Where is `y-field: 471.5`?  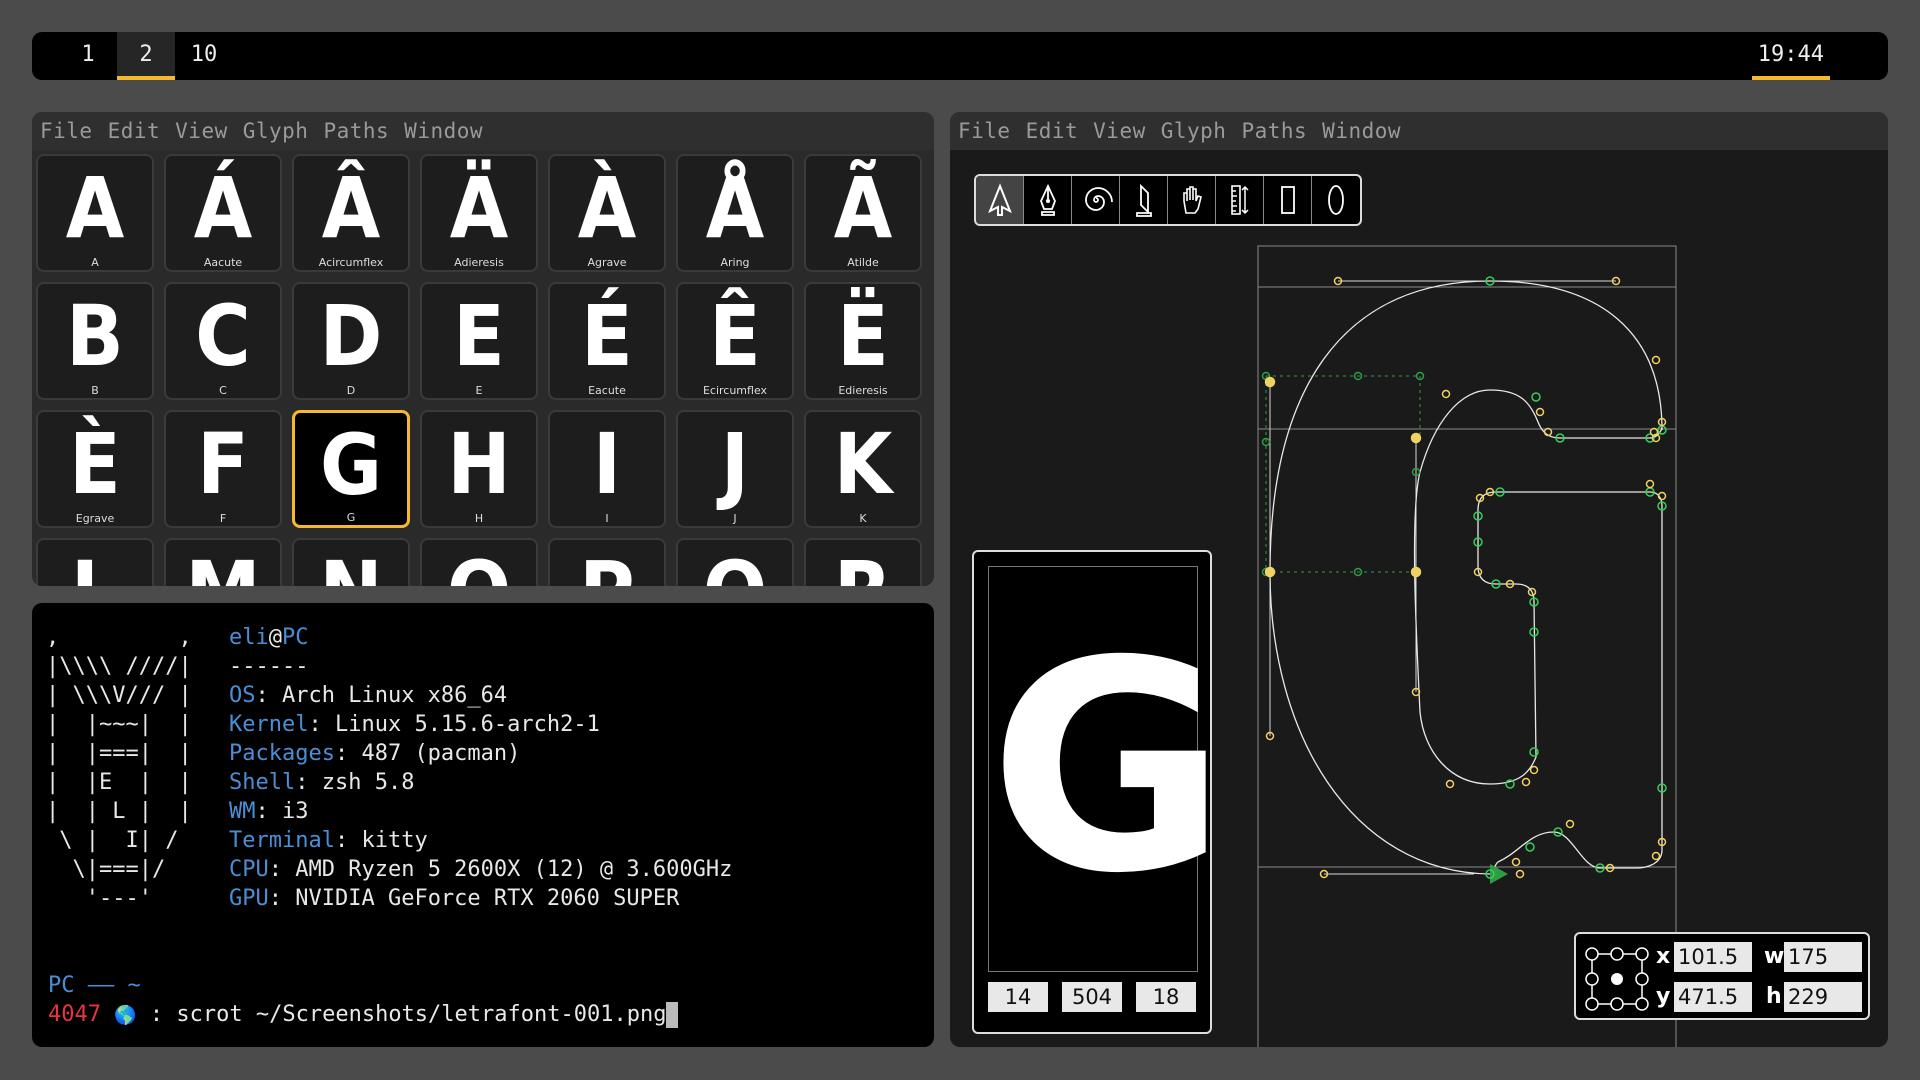 y-field: 471.5 is located at coordinates (1713, 997).